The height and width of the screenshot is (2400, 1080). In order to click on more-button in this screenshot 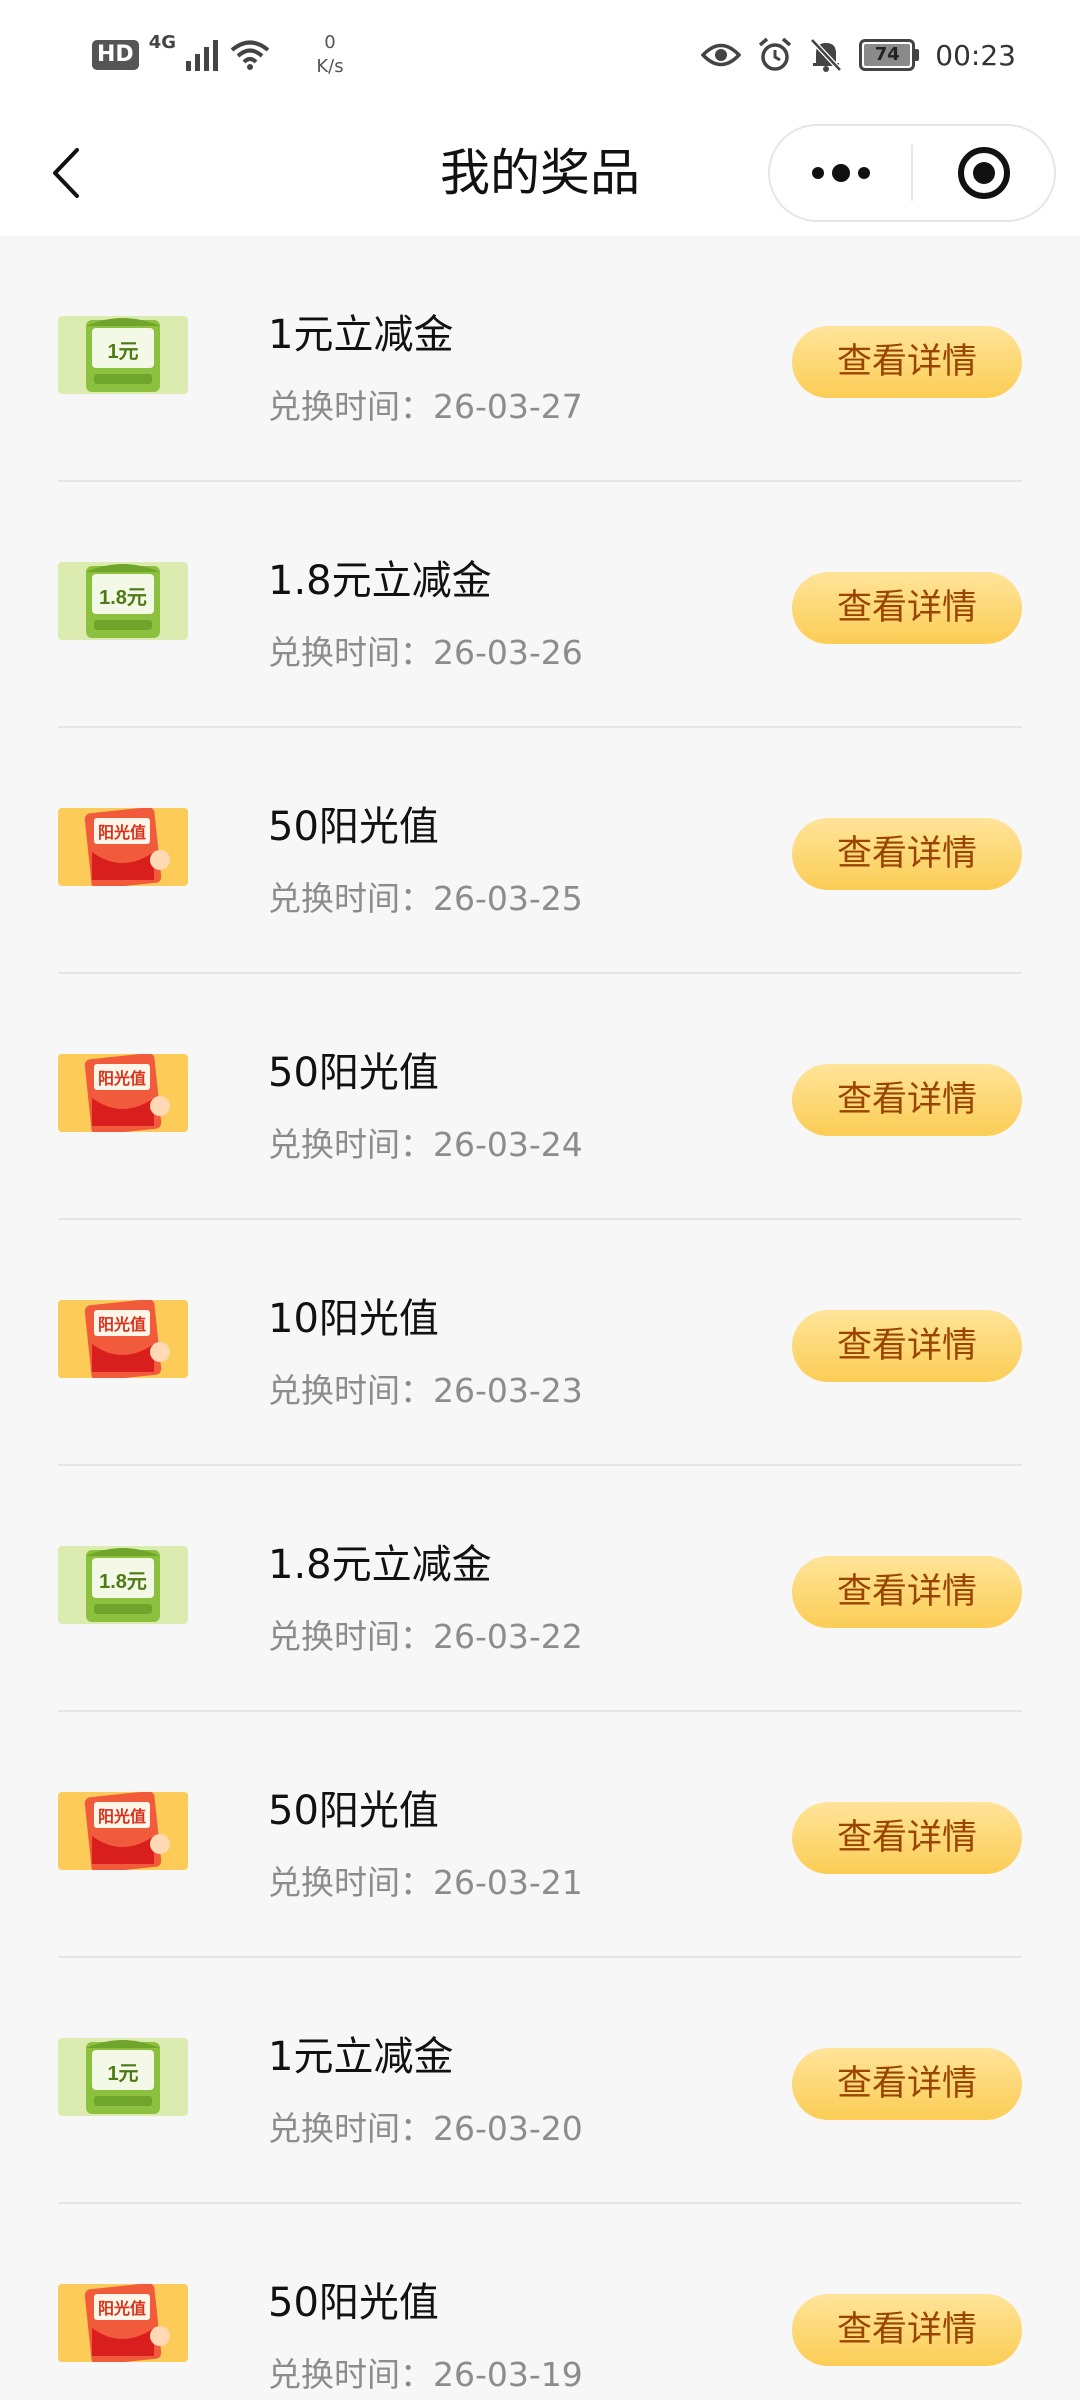, I will do `click(840, 173)`.